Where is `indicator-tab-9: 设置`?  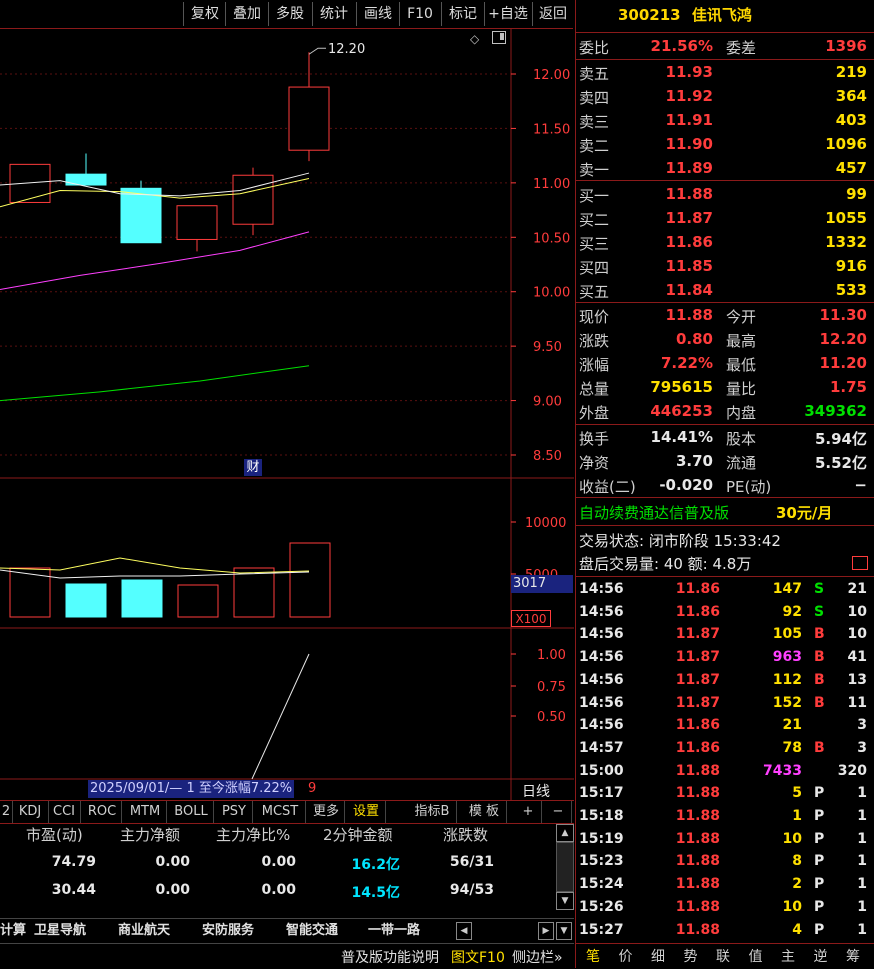 indicator-tab-9: 设置 is located at coordinates (366, 812).